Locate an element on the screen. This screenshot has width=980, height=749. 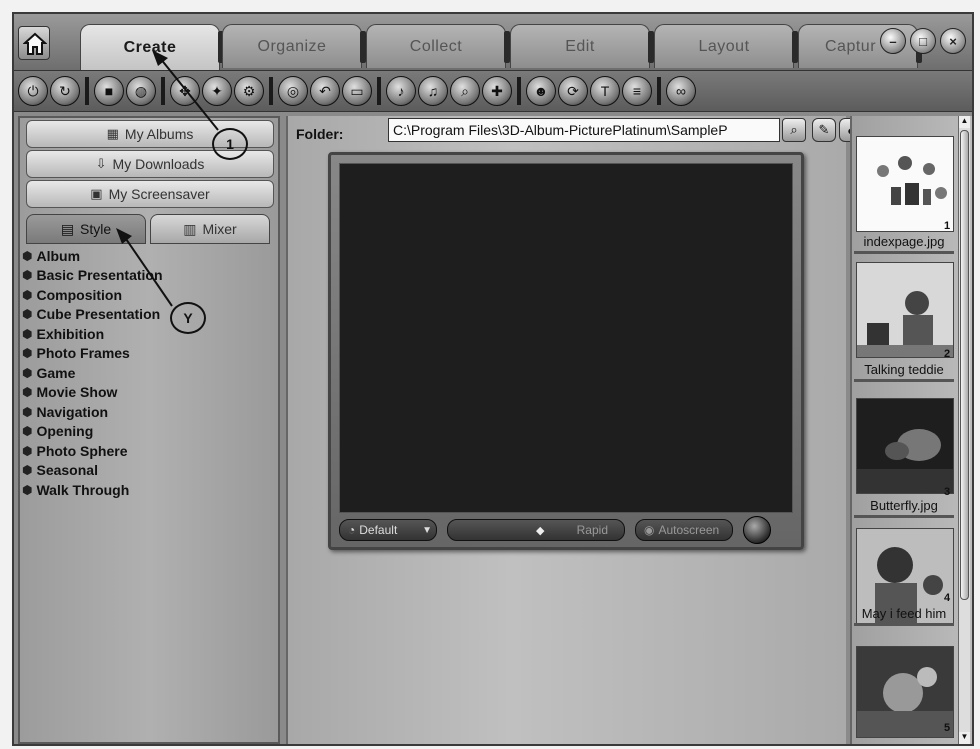
style-item-label: Navigation is located at coordinates (72, 411).